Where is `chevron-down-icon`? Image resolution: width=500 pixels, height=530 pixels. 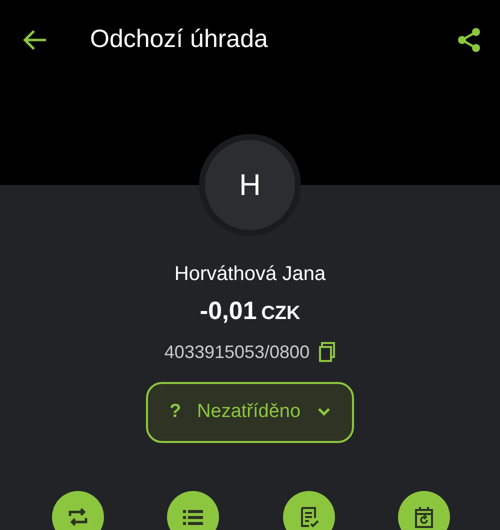 chevron-down-icon is located at coordinates (323, 412).